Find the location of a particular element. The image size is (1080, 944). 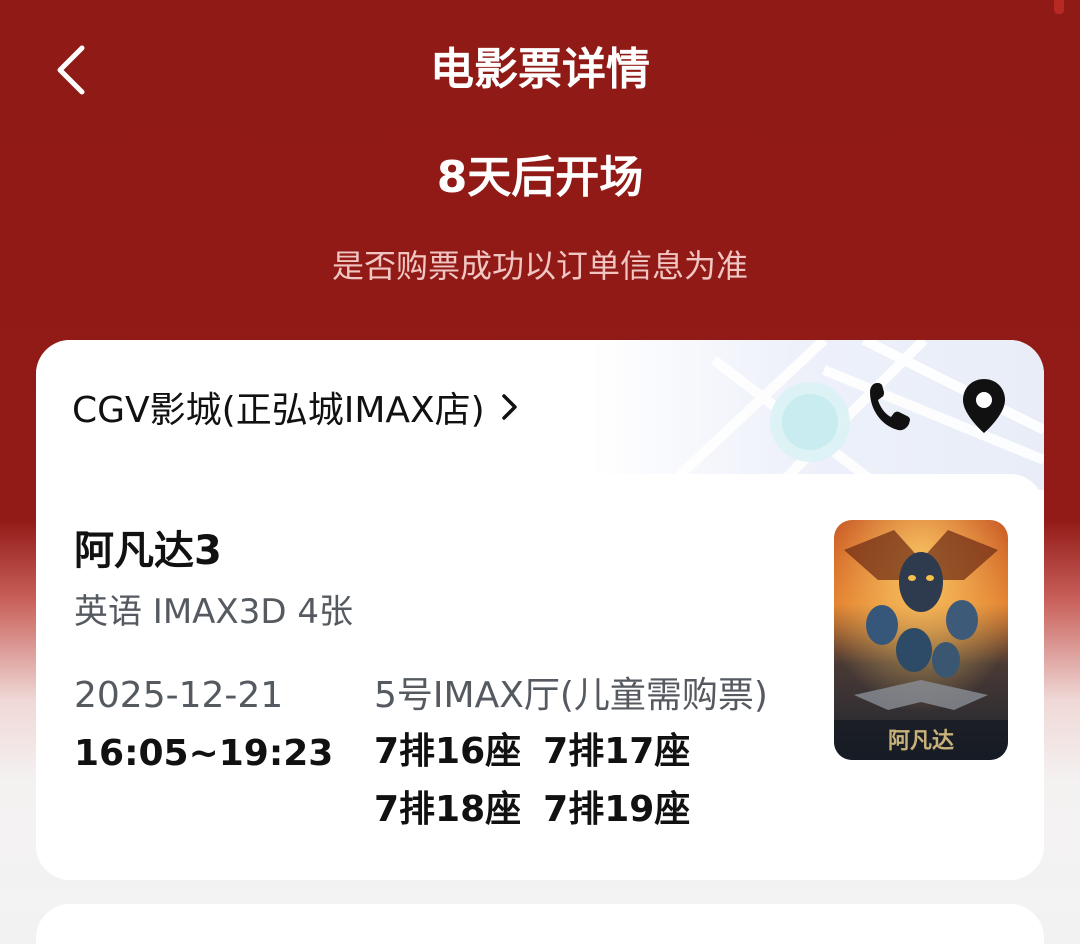

phone-icon is located at coordinates (890, 407).